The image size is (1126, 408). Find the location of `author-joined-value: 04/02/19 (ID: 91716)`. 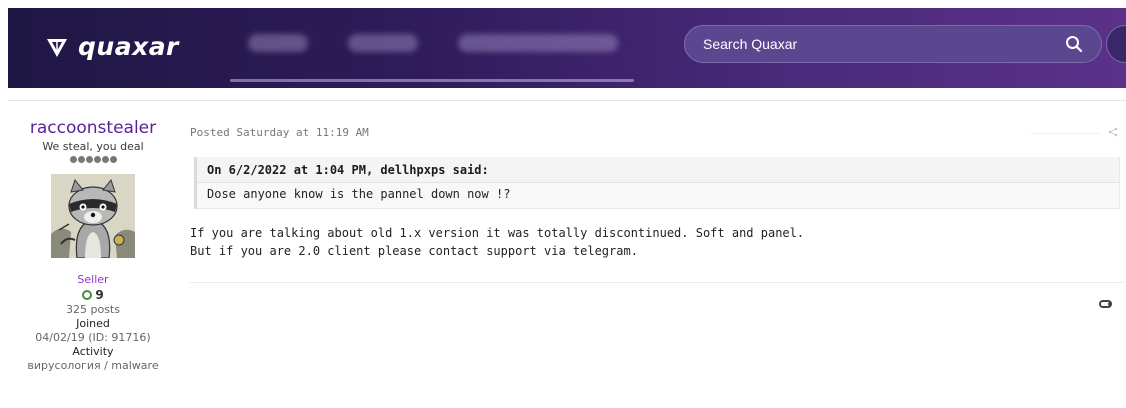

author-joined-value: 04/02/19 (ID: 91716) is located at coordinates (93, 337).